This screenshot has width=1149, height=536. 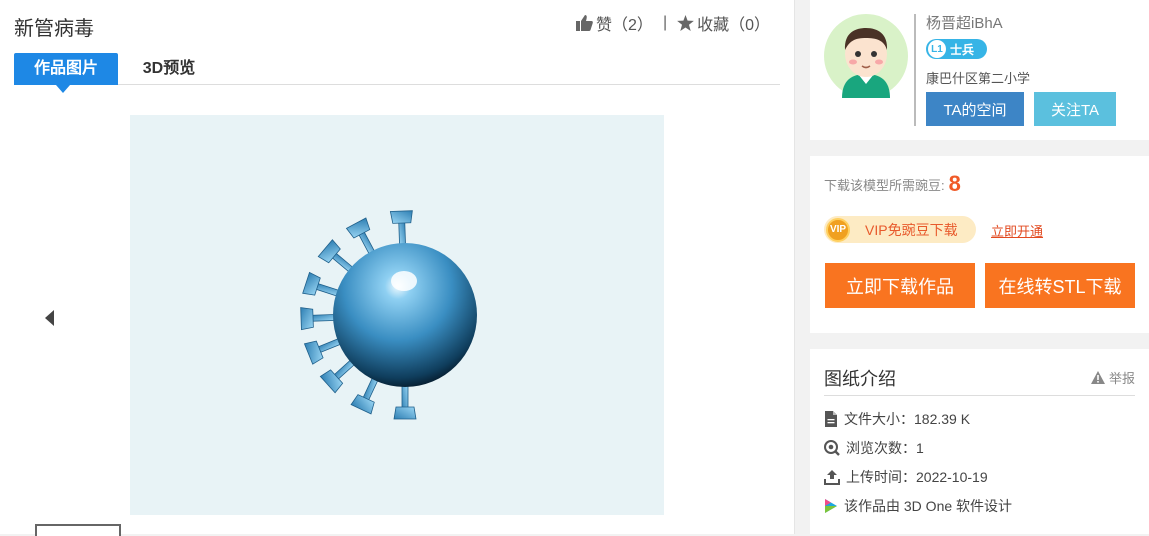 What do you see at coordinates (624, 25) in the screenshot?
I see `like-label: 赞（2）` at bounding box center [624, 25].